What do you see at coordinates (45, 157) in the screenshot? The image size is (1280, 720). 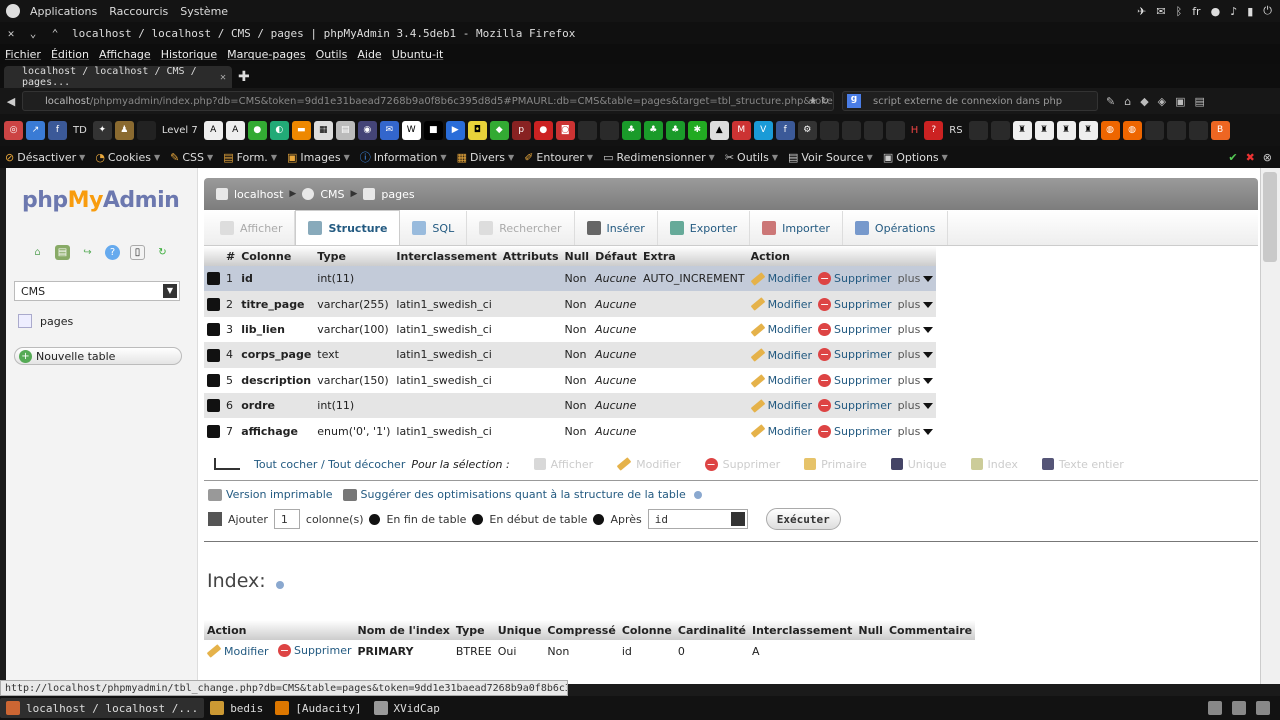 I see `wd-desactiver: ⊘ Désactiver ▼` at bounding box center [45, 157].